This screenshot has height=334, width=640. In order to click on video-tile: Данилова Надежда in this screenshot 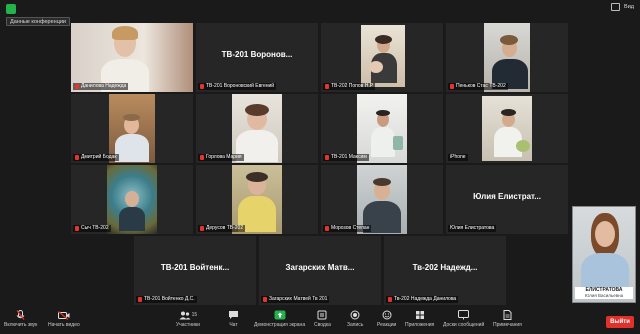, I will do `click(132, 57)`.